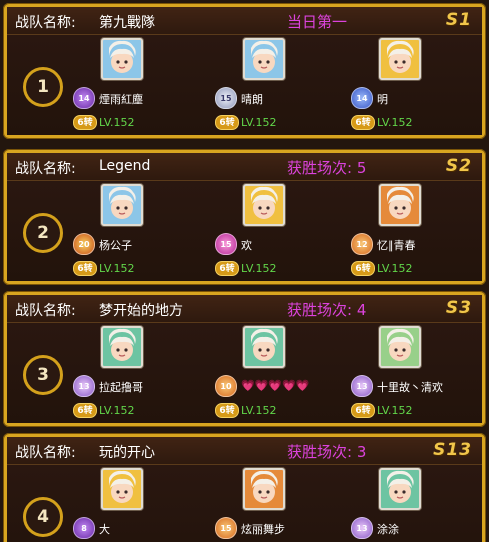  What do you see at coordinates (84, 528) in the screenshot?
I see `rank-medal-icon: 8` at bounding box center [84, 528].